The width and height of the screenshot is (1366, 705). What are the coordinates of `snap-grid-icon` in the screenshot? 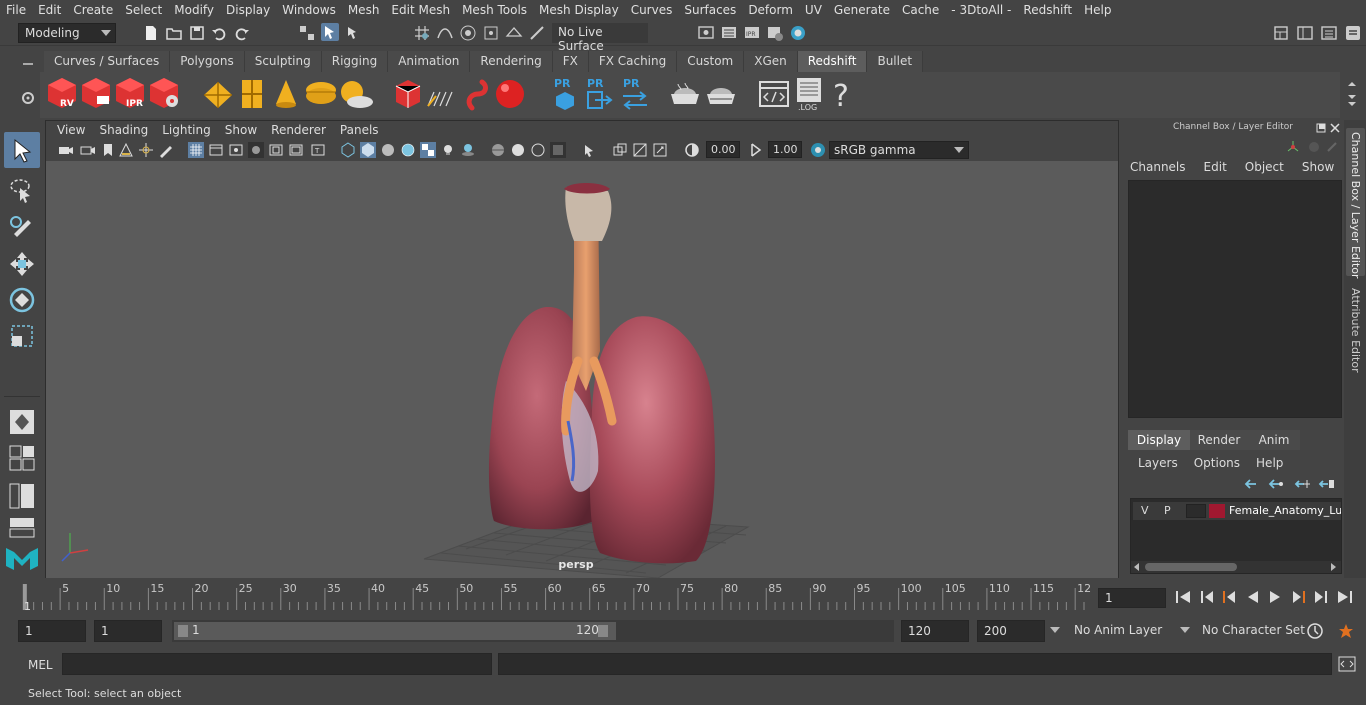 It's located at (422, 33).